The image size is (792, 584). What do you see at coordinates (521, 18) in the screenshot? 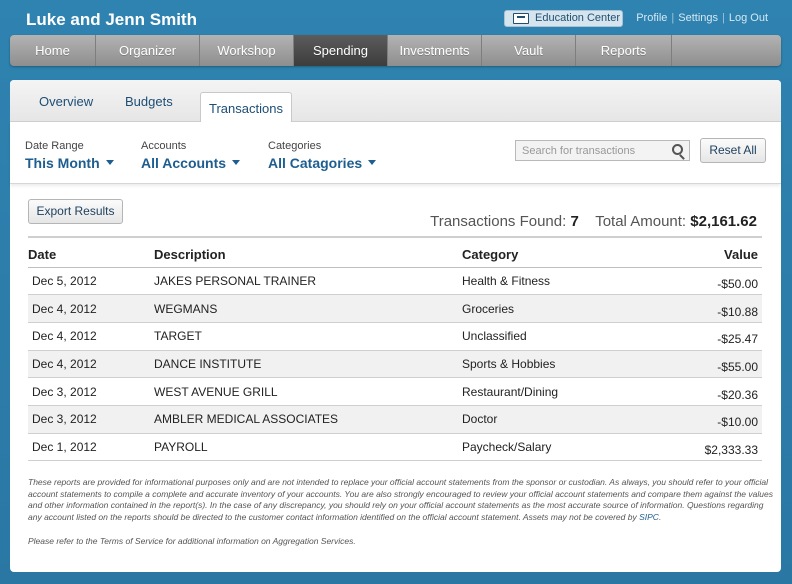
I see `education-center-icon` at bounding box center [521, 18].